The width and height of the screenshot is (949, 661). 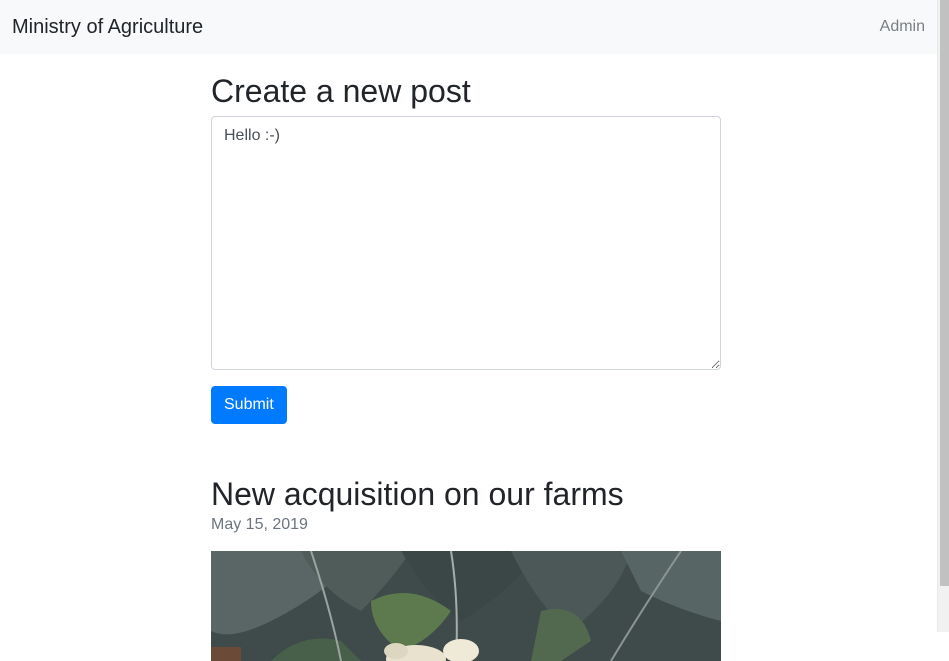 What do you see at coordinates (107, 27) in the screenshot?
I see `brand-link: Ministry of Agriculture` at bounding box center [107, 27].